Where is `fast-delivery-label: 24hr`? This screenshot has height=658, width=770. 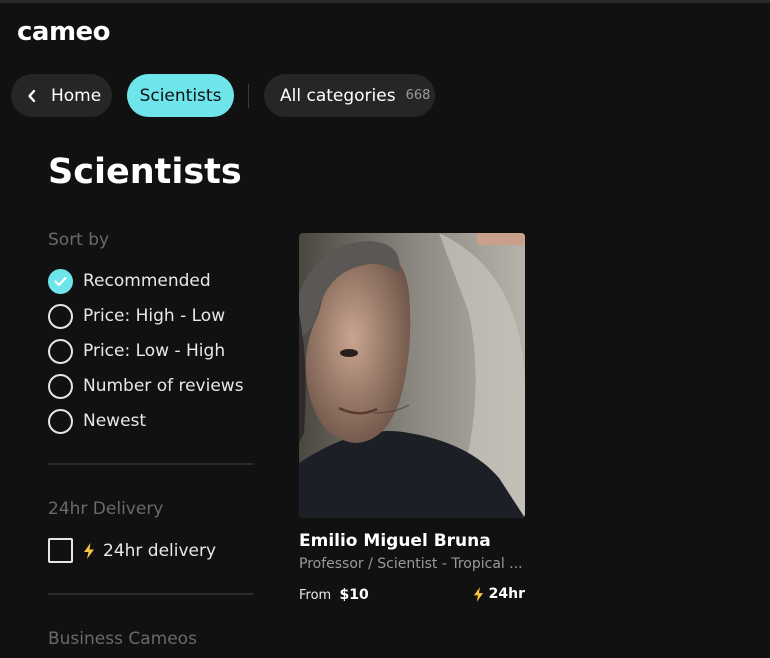 fast-delivery-label: 24hr is located at coordinates (506, 594).